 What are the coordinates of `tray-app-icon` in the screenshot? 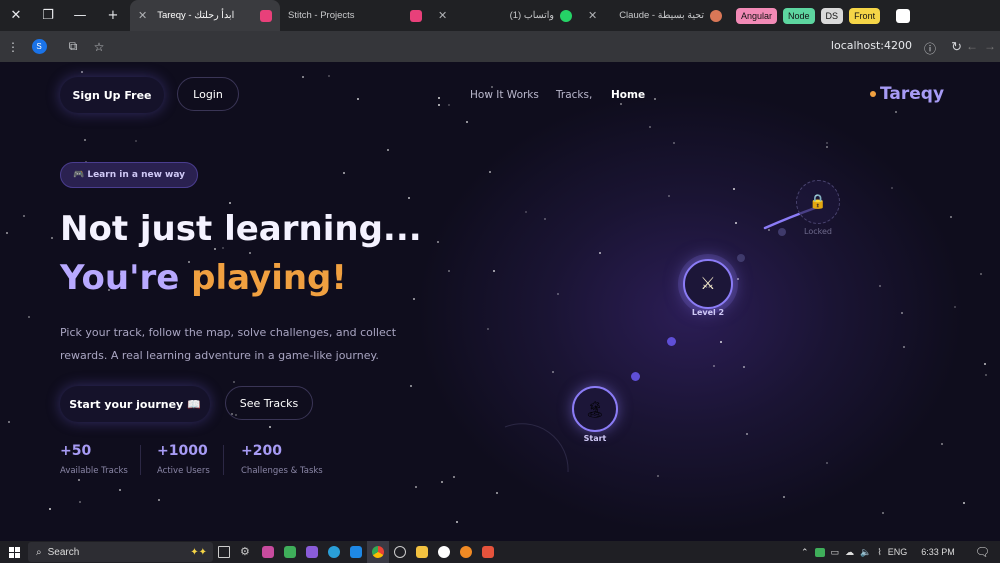 It's located at (819, 552).